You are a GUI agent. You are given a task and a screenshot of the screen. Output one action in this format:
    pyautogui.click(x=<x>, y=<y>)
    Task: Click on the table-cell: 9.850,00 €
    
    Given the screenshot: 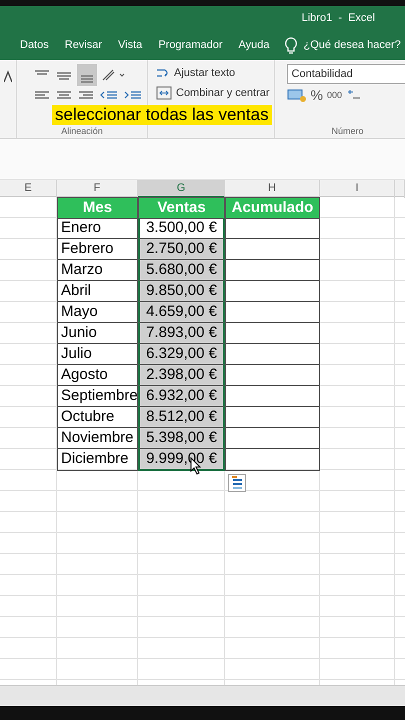 What is the action you would take?
    pyautogui.click(x=181, y=291)
    